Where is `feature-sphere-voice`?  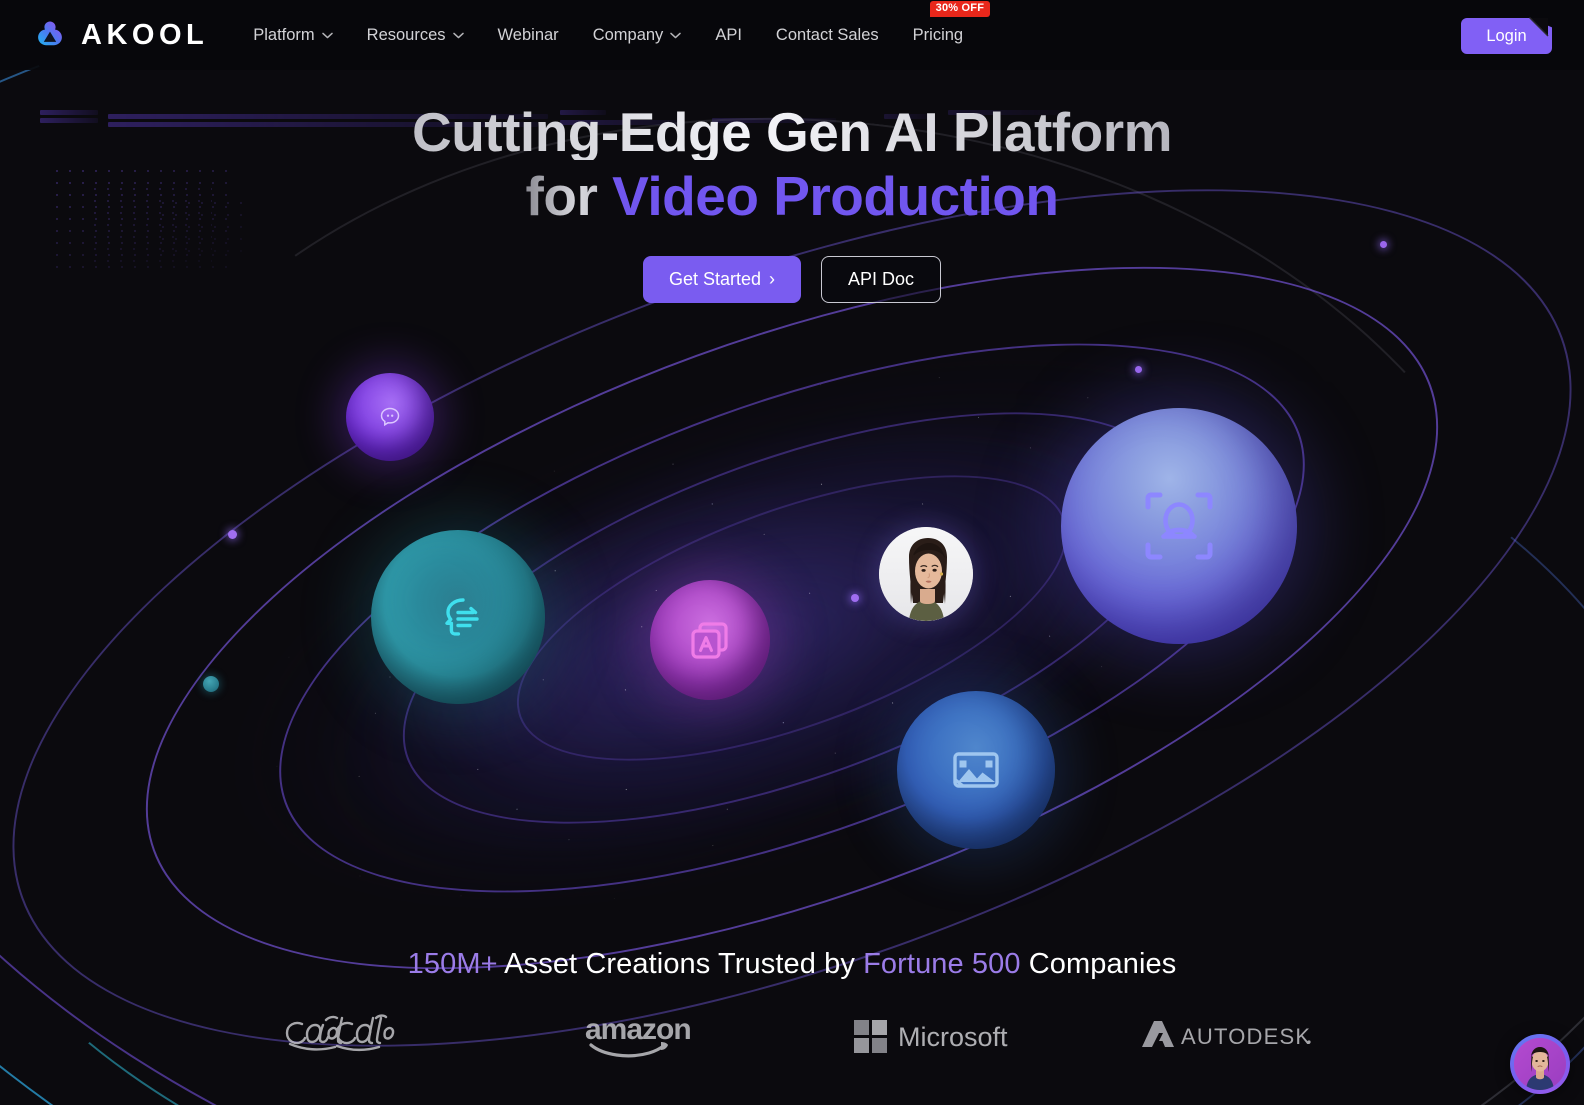 feature-sphere-voice is located at coordinates (458, 617).